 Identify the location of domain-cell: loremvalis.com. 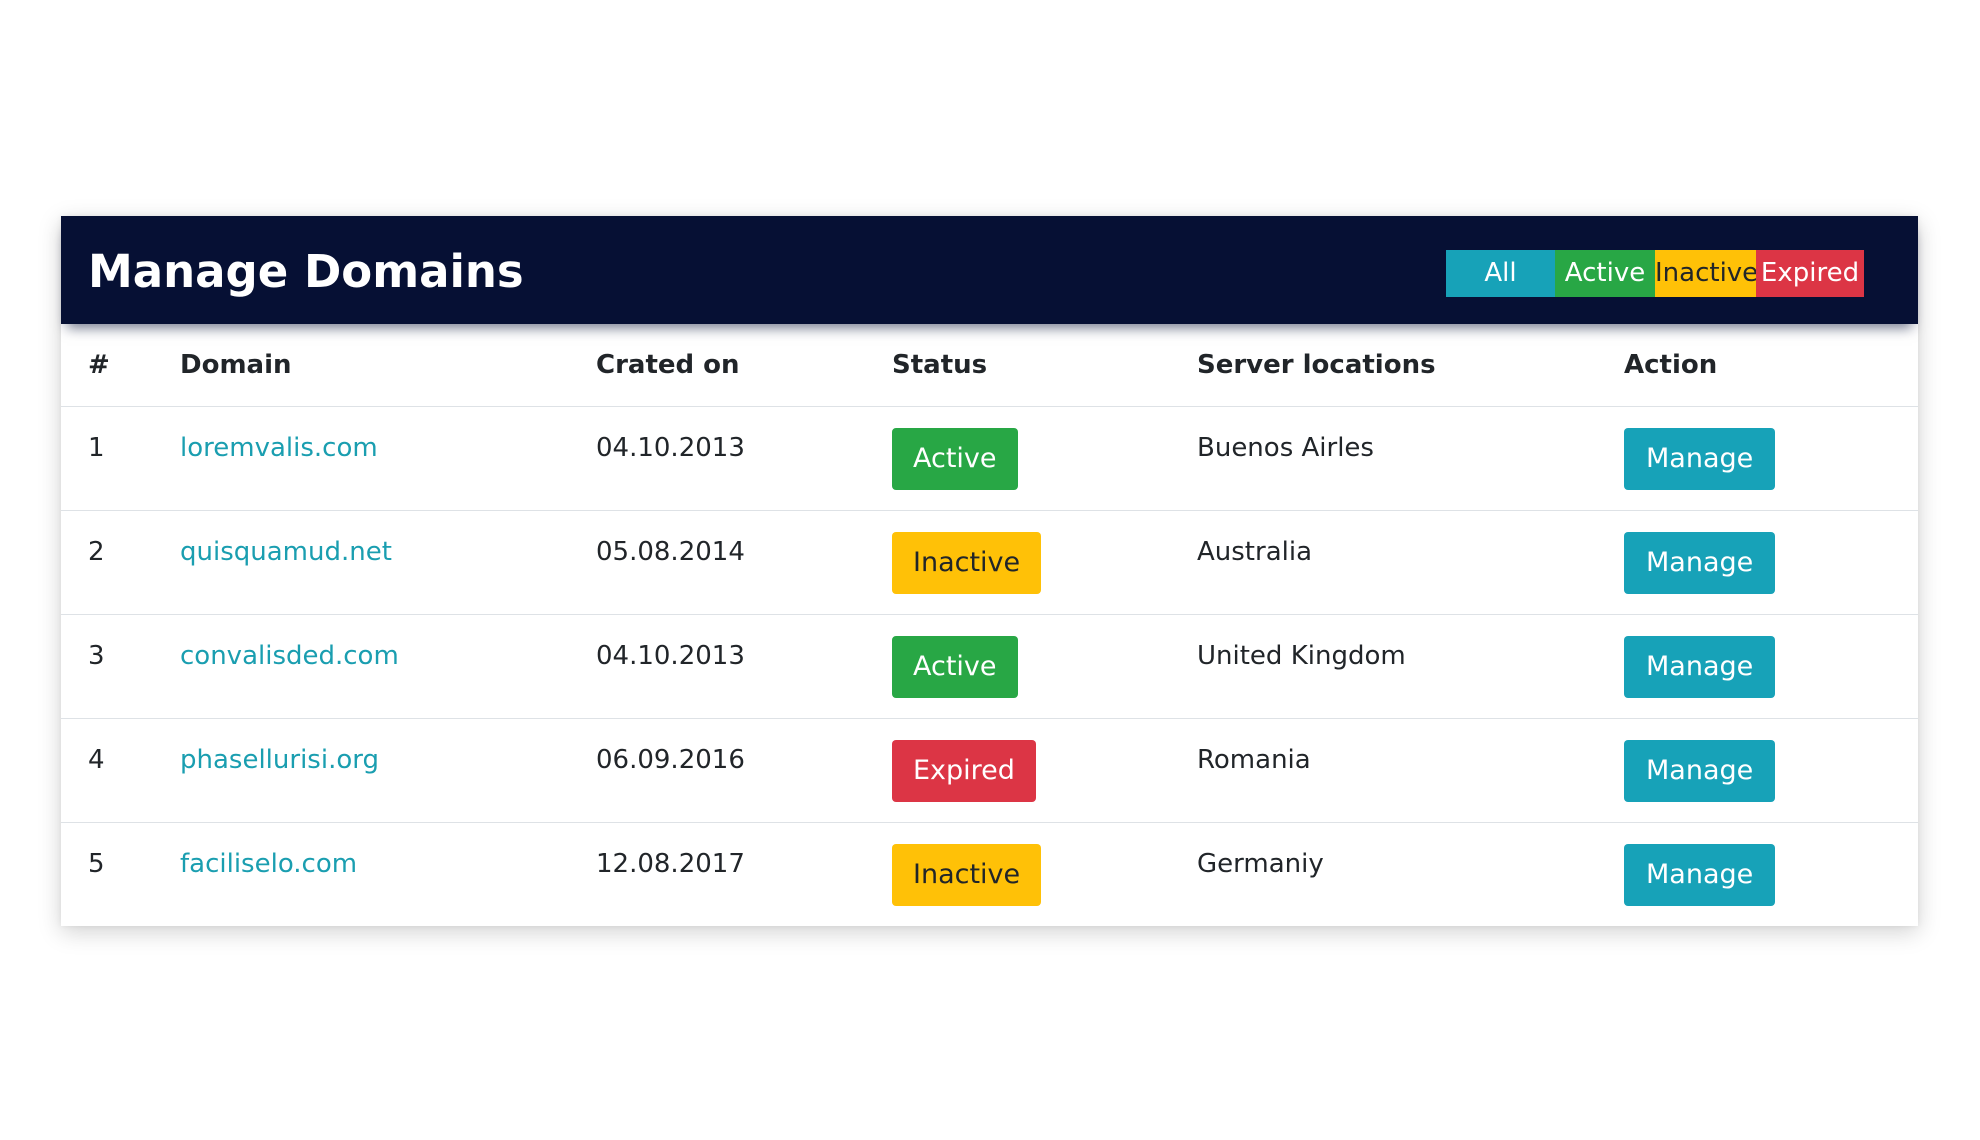
(361, 458).